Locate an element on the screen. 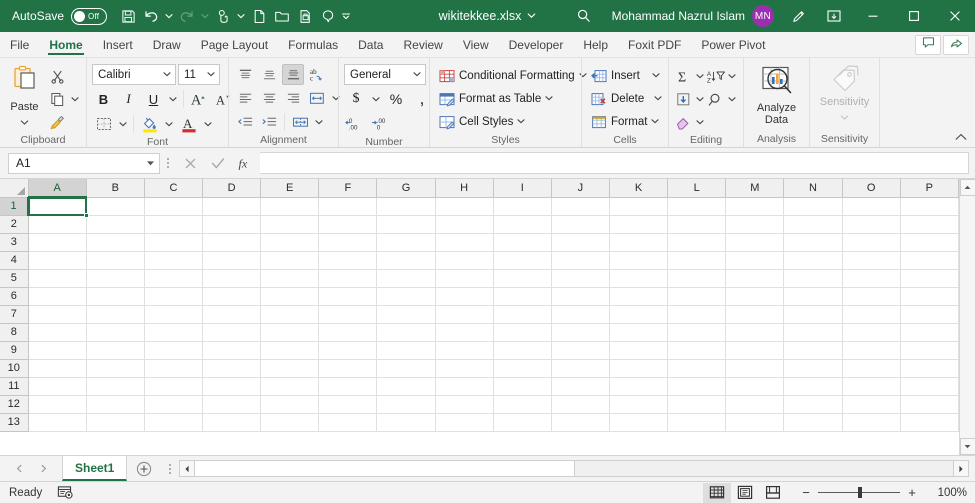  undo-dropdown-chevron-down-icon is located at coordinates (169, 16).